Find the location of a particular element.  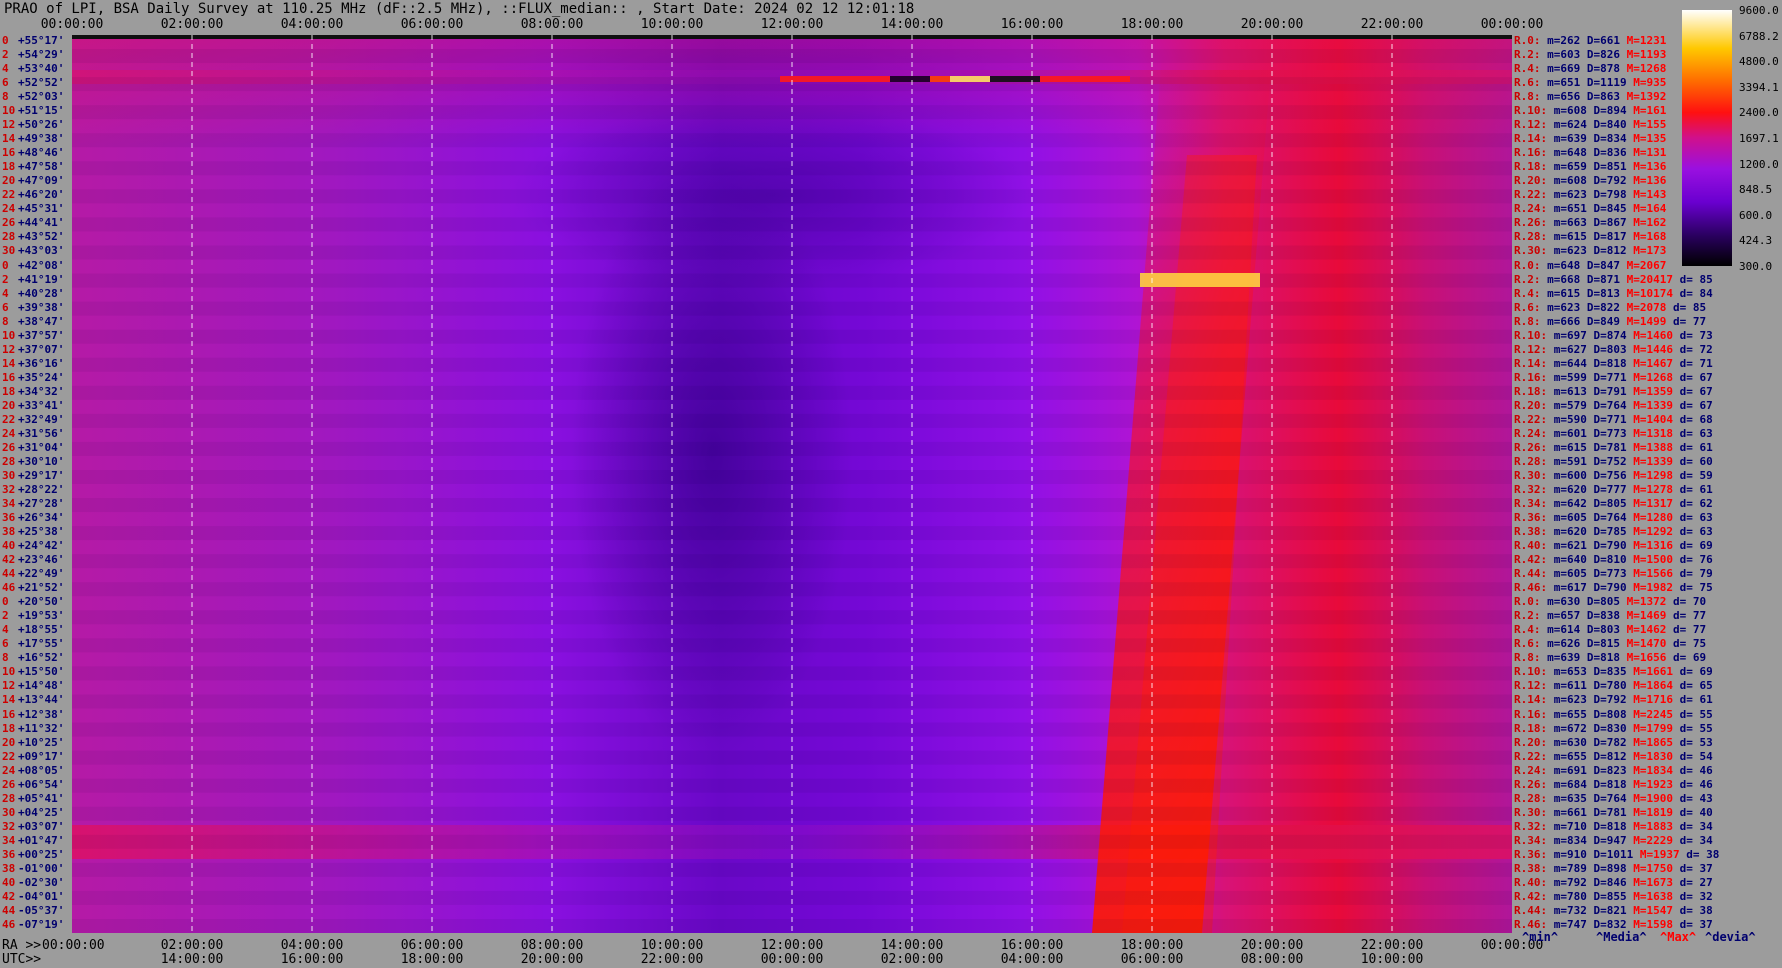

stats-row: R.12: m=611 D=780 M=1864 d= 65 is located at coordinates (1613, 685).